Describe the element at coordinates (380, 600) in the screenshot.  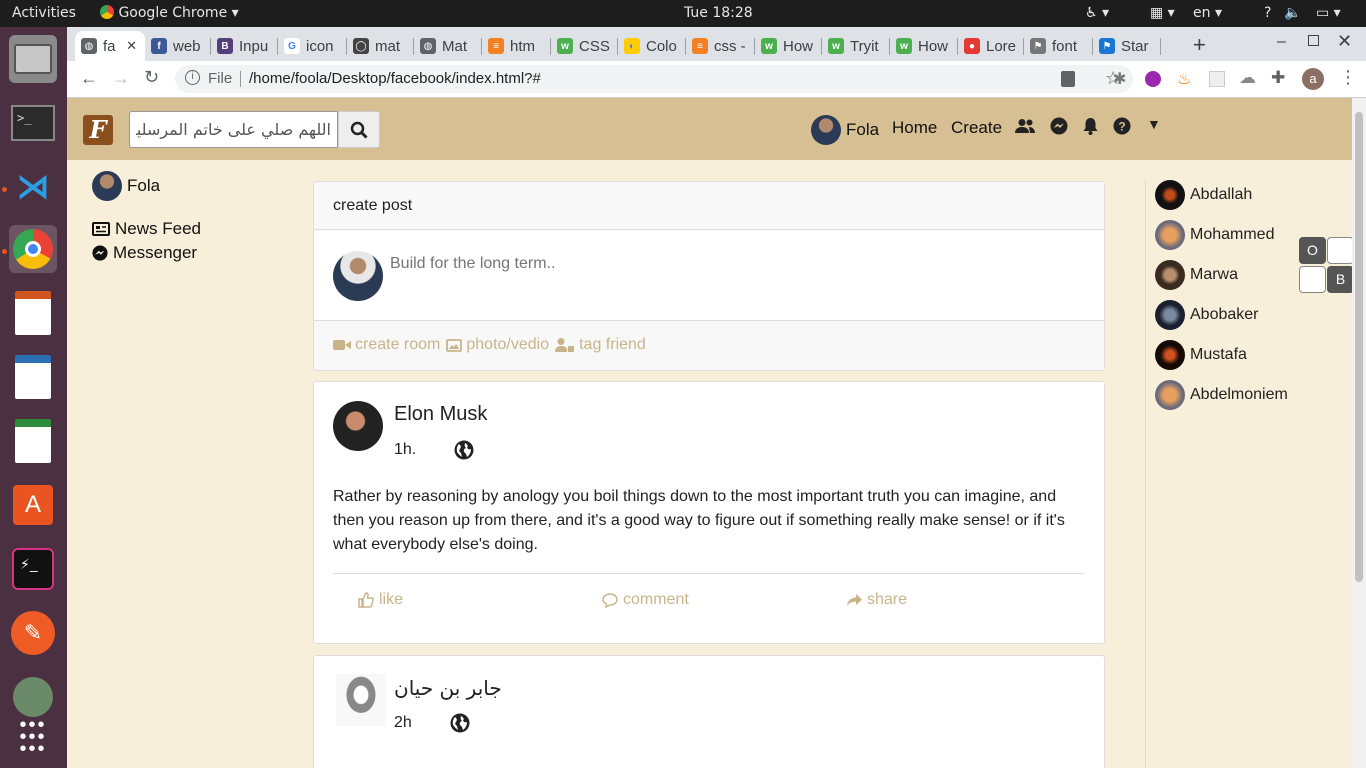
I see `like-button: like` at that location.